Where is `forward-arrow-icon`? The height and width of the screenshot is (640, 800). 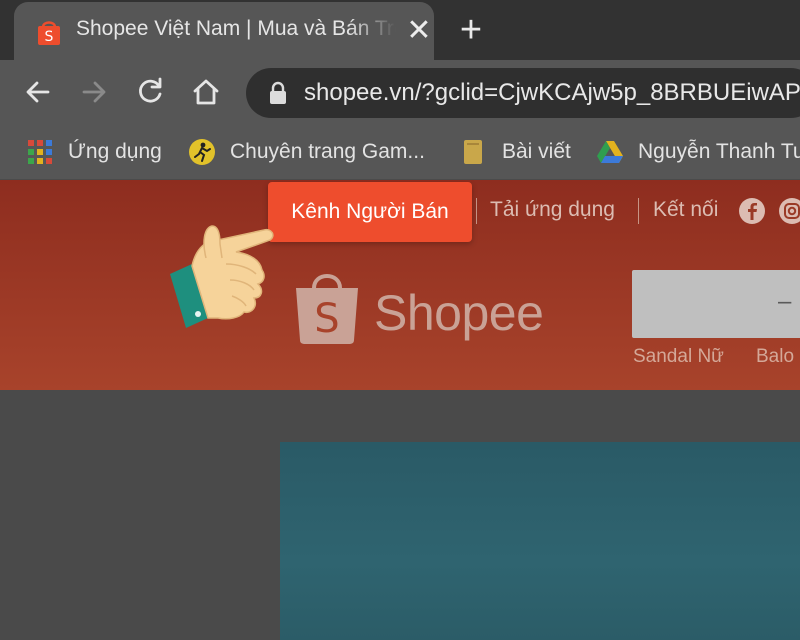 forward-arrow-icon is located at coordinates (94, 92).